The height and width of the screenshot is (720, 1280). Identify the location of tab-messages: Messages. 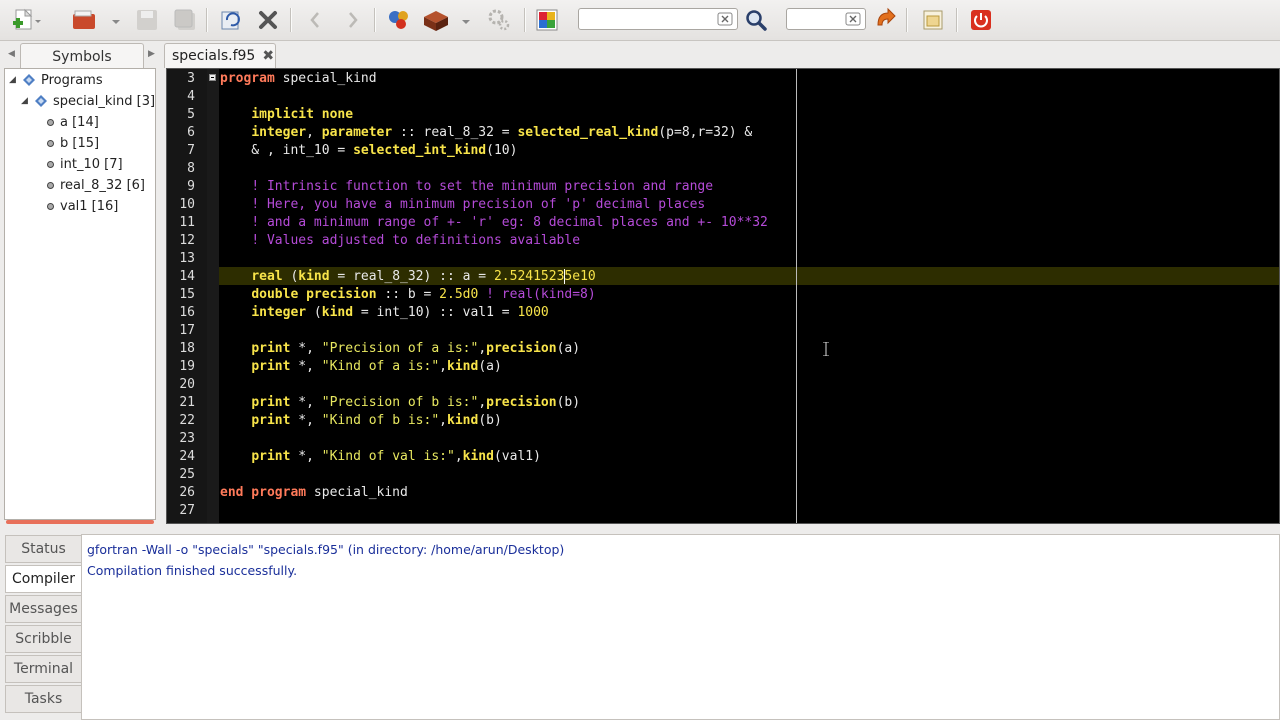
(43, 609).